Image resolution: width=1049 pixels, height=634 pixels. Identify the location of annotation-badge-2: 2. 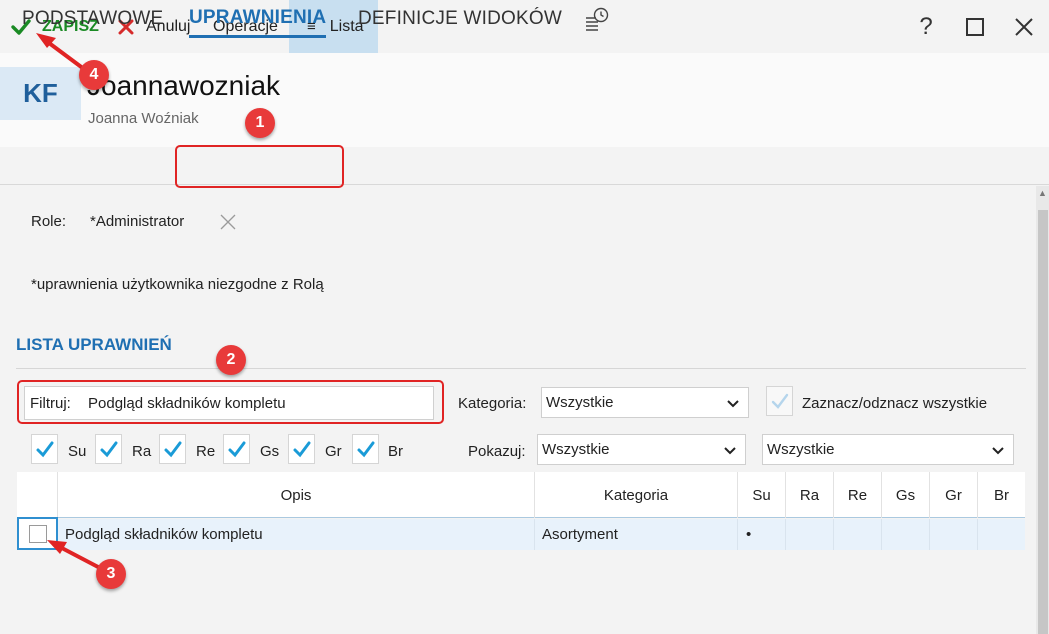
(231, 360).